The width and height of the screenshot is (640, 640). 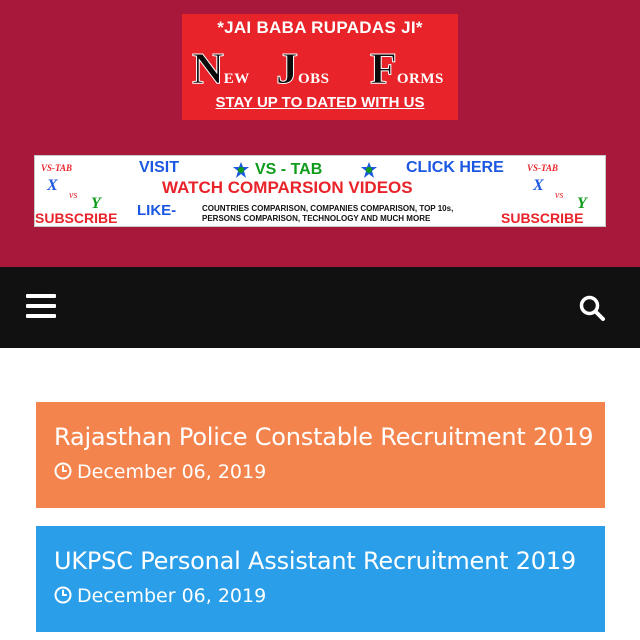 What do you see at coordinates (157, 210) in the screenshot?
I see `banner-like: LIKE-` at bounding box center [157, 210].